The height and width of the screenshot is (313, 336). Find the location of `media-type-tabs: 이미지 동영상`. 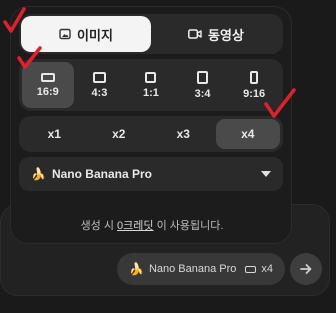

media-type-tabs: 이미지 동영상 is located at coordinates (151, 34).